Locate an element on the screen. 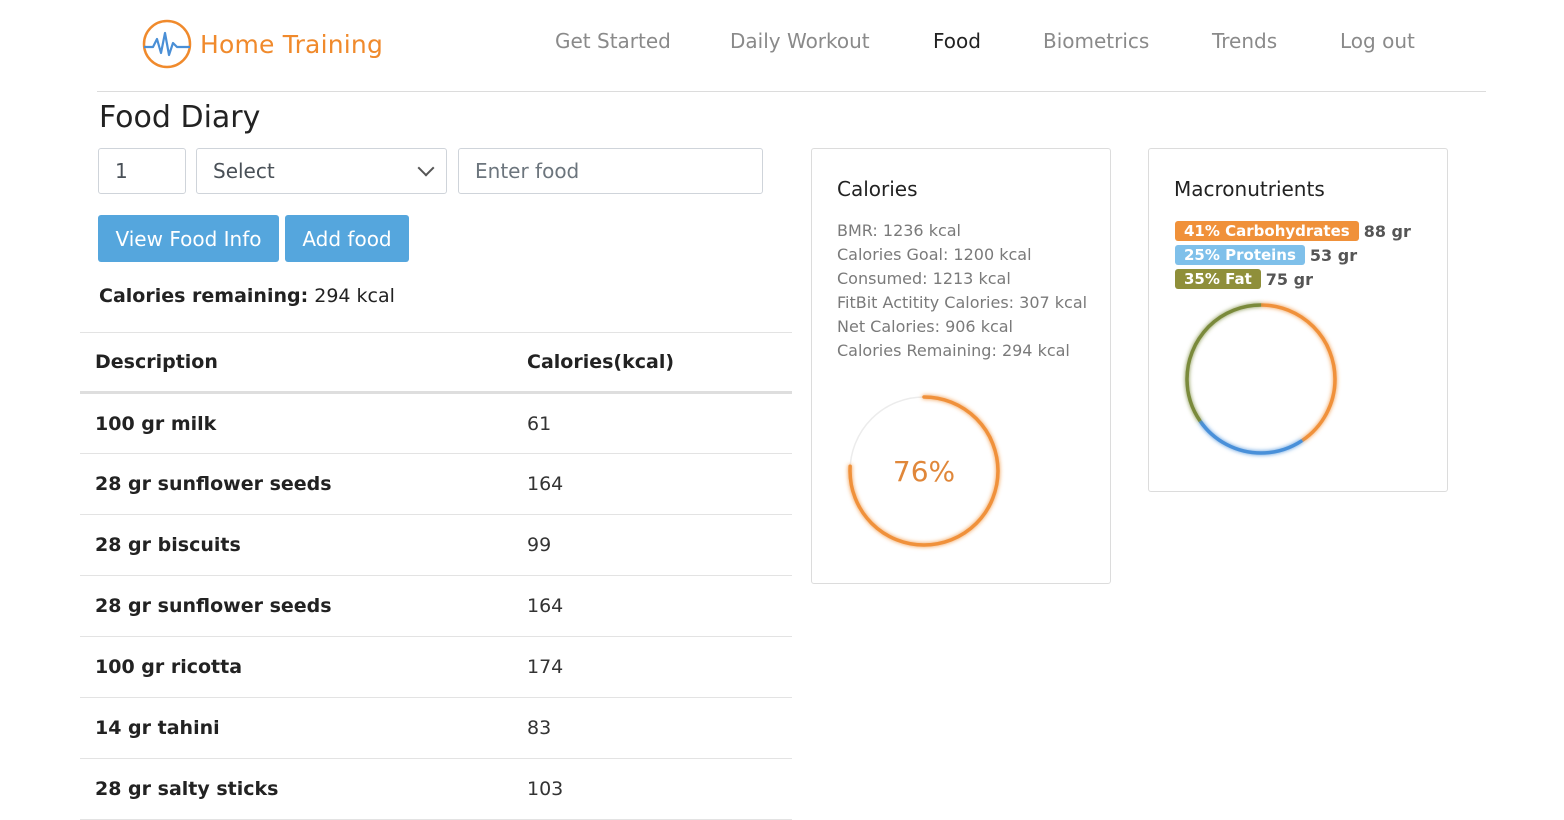 This screenshot has width=1564, height=820. stat-calories-remaining: Calories Remaining: 294 kcal is located at coordinates (953, 350).